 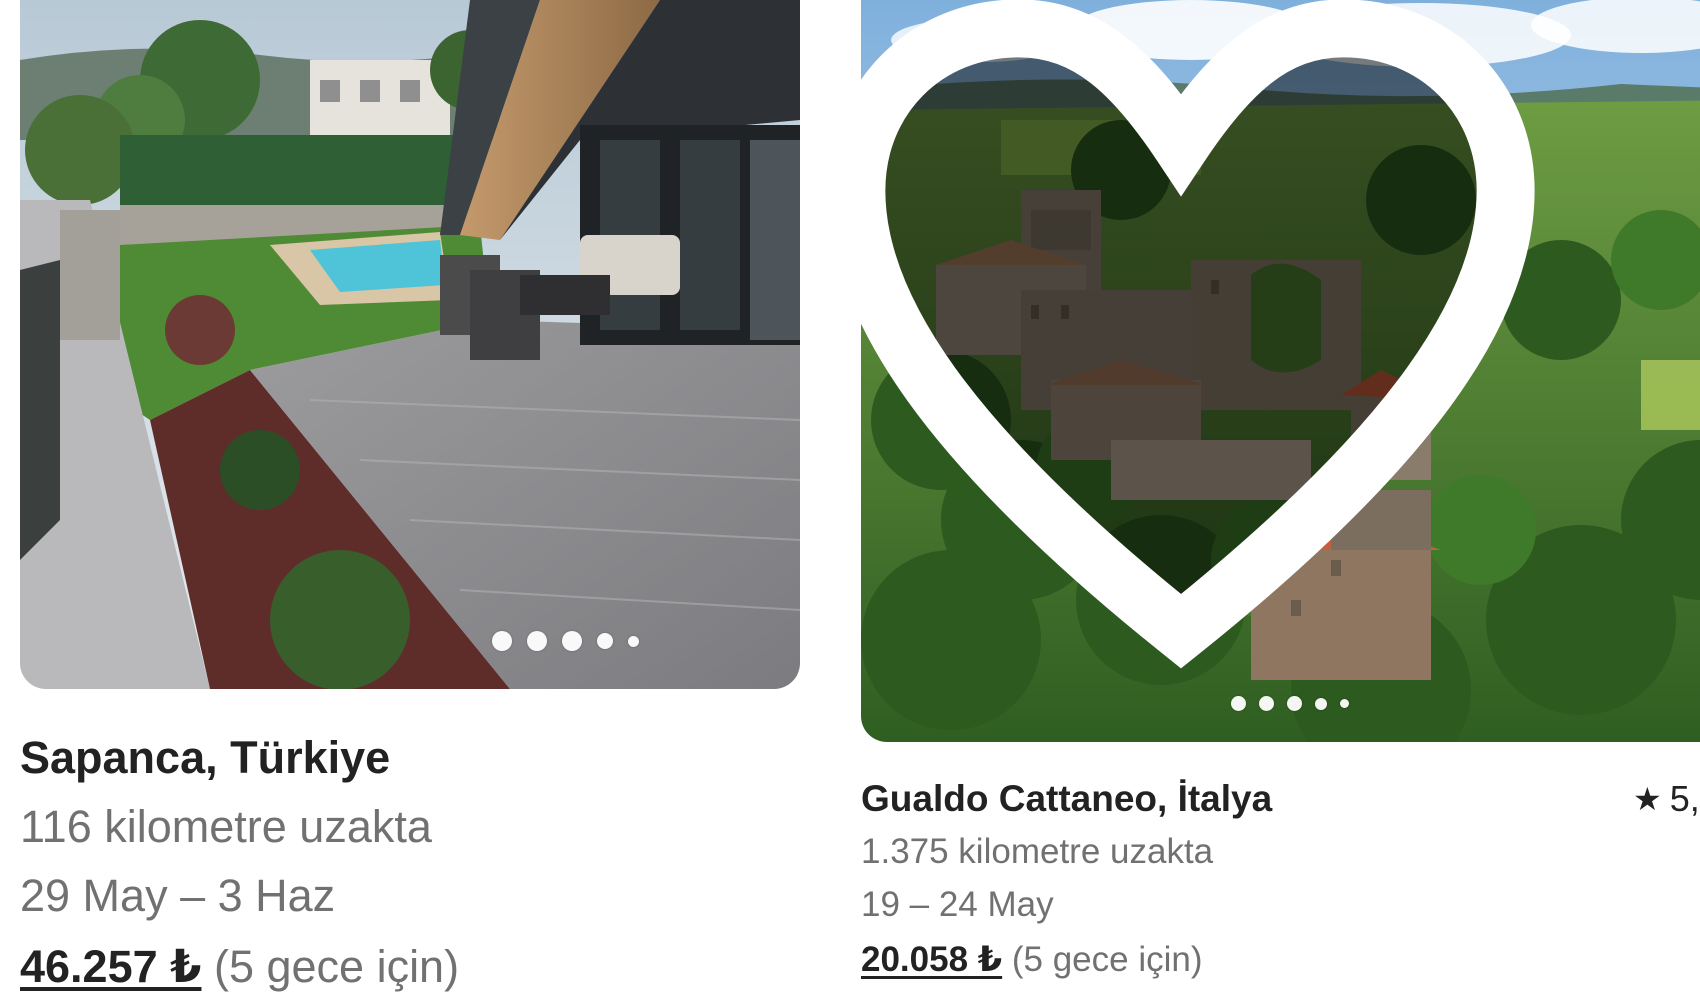 What do you see at coordinates (1067, 798) in the screenshot?
I see `listing-location: Gualdo Cattaneo, İtalya` at bounding box center [1067, 798].